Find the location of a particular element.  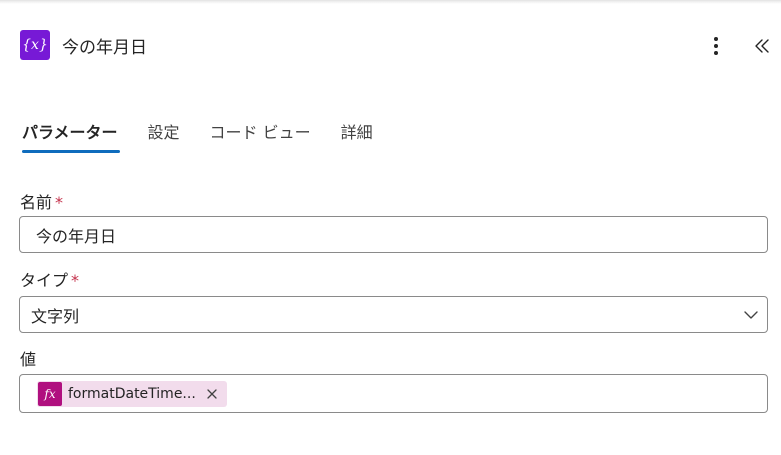

value-label-text: 値 is located at coordinates (28, 359).